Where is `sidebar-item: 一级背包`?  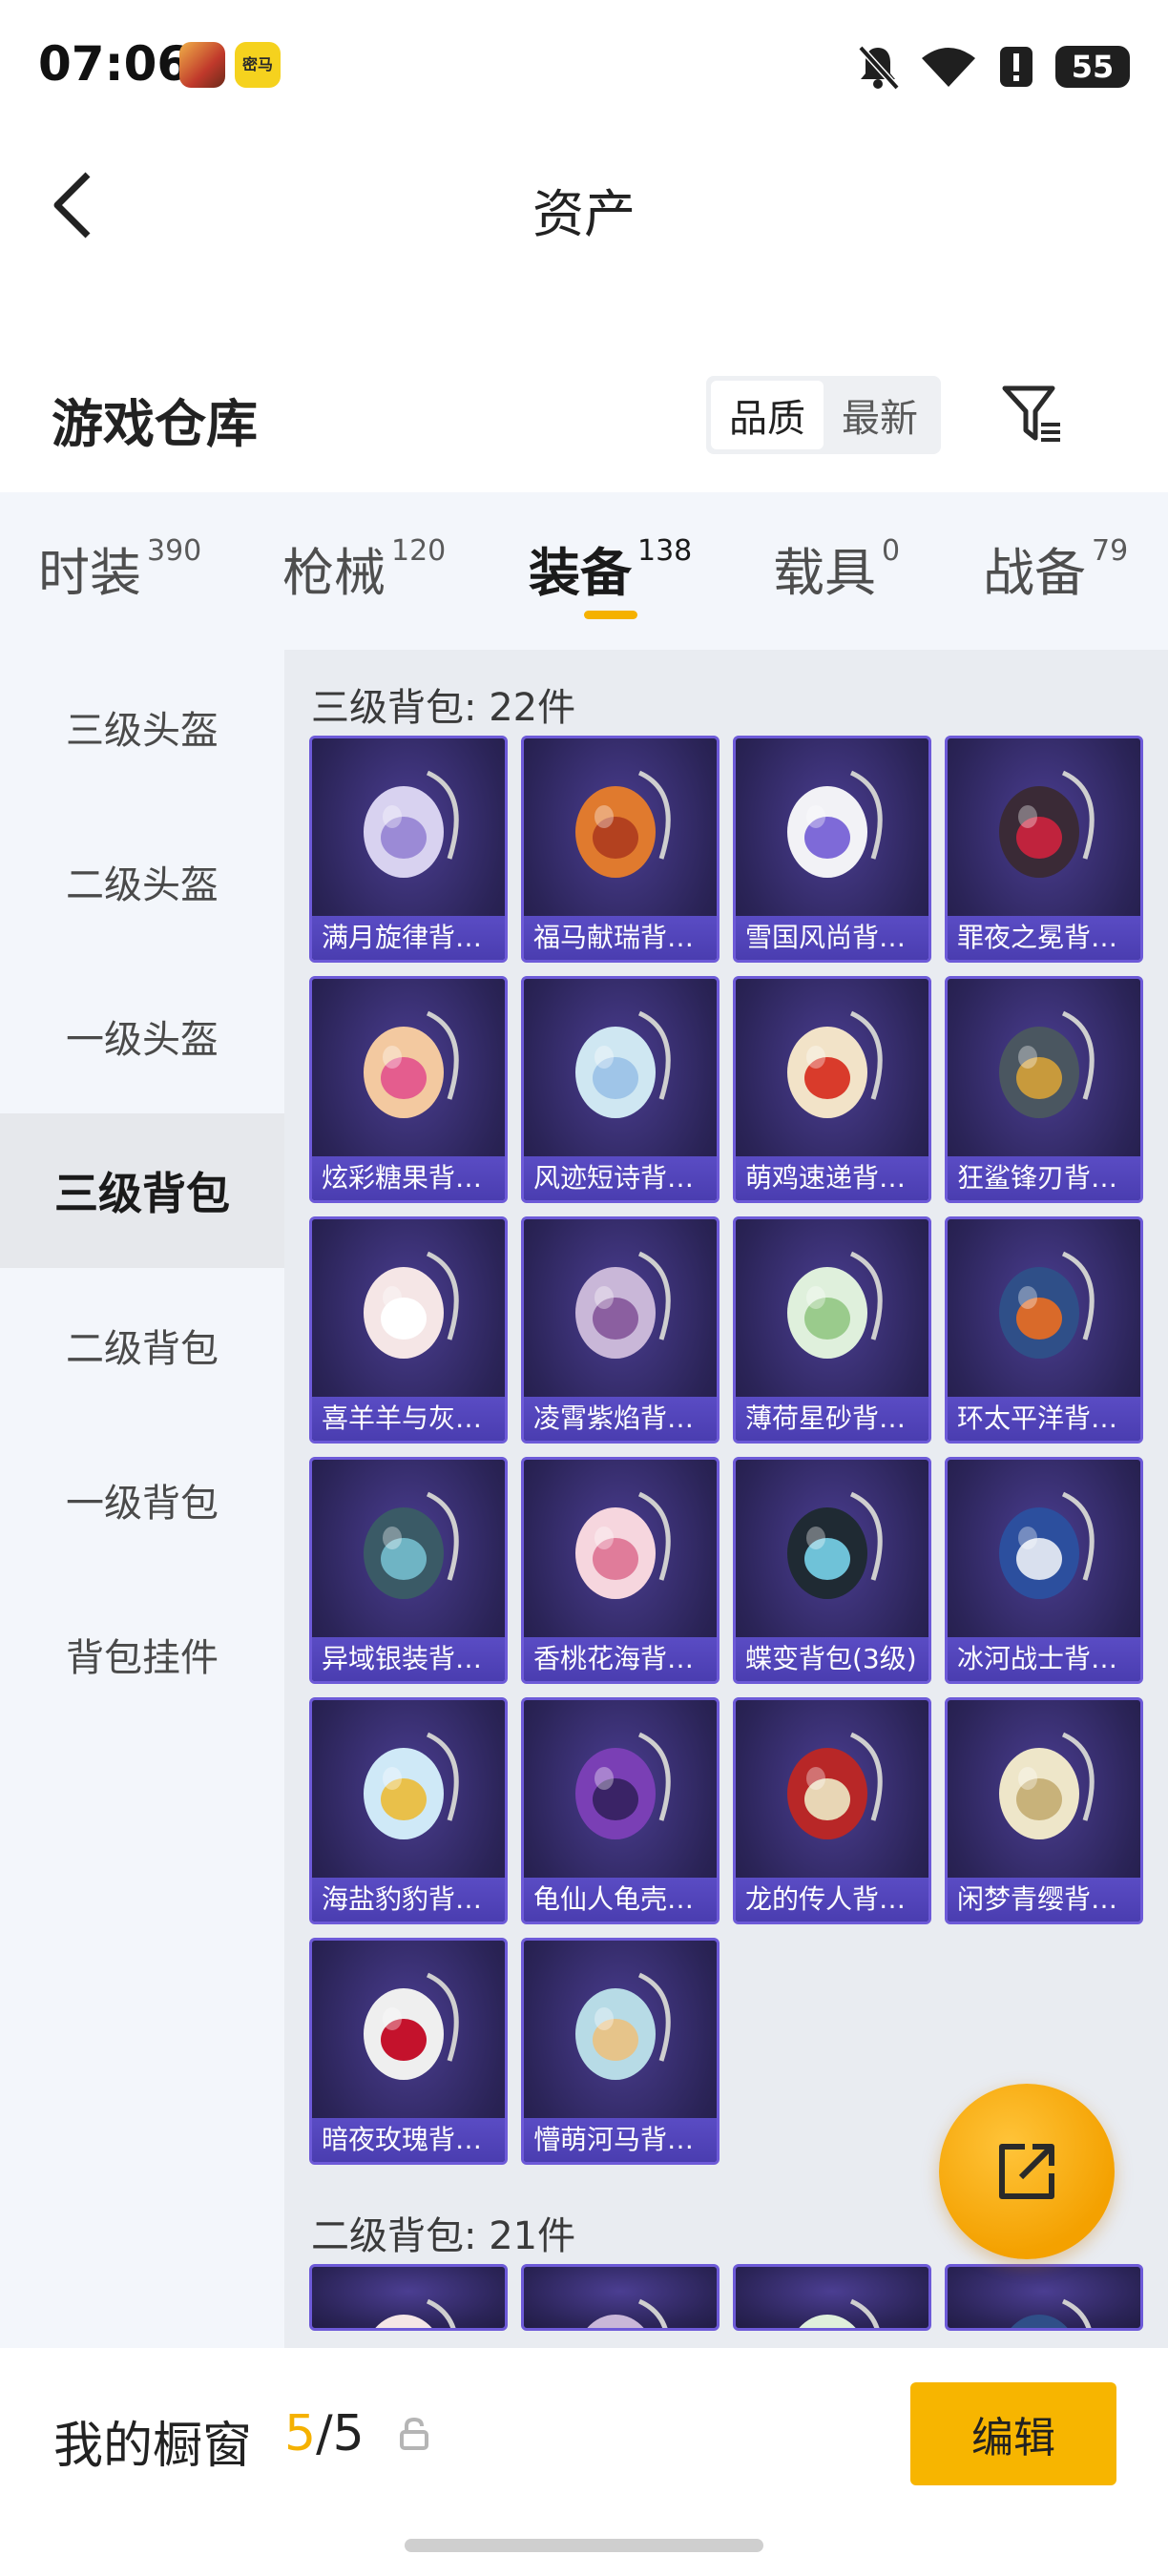 sidebar-item: 一级背包 is located at coordinates (142, 1500).